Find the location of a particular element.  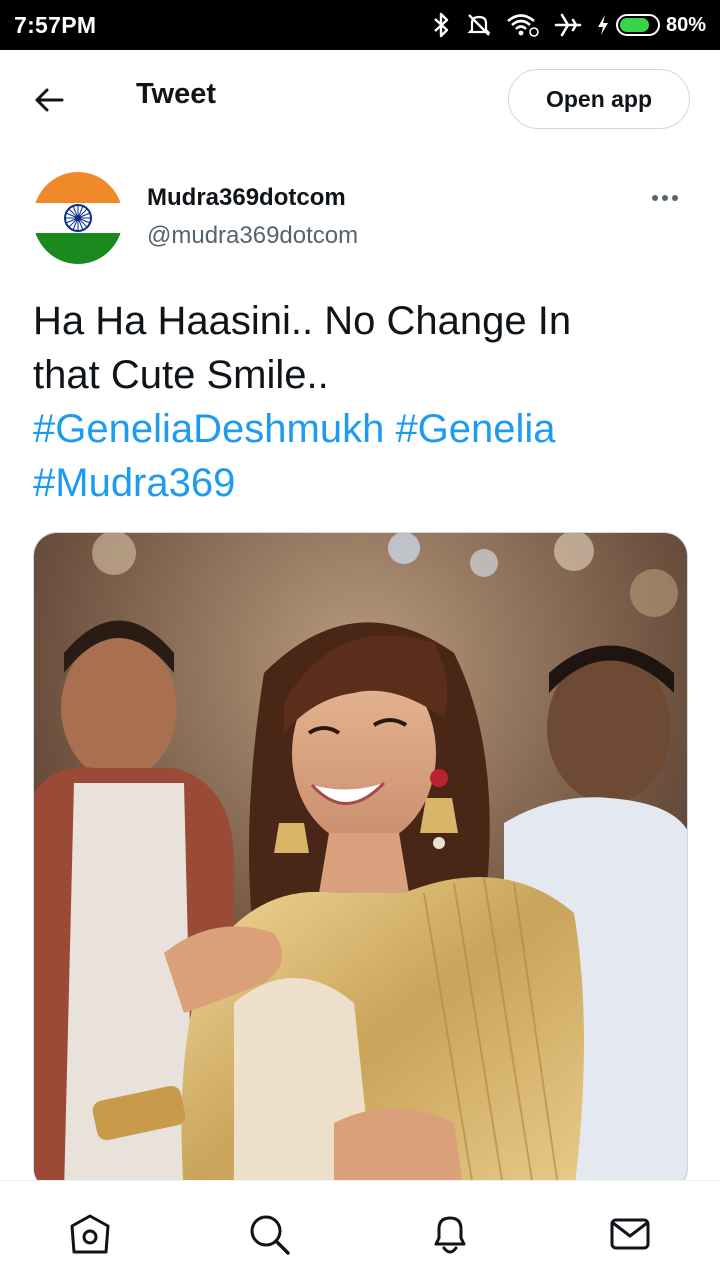

messages-icon is located at coordinates (630, 1234).